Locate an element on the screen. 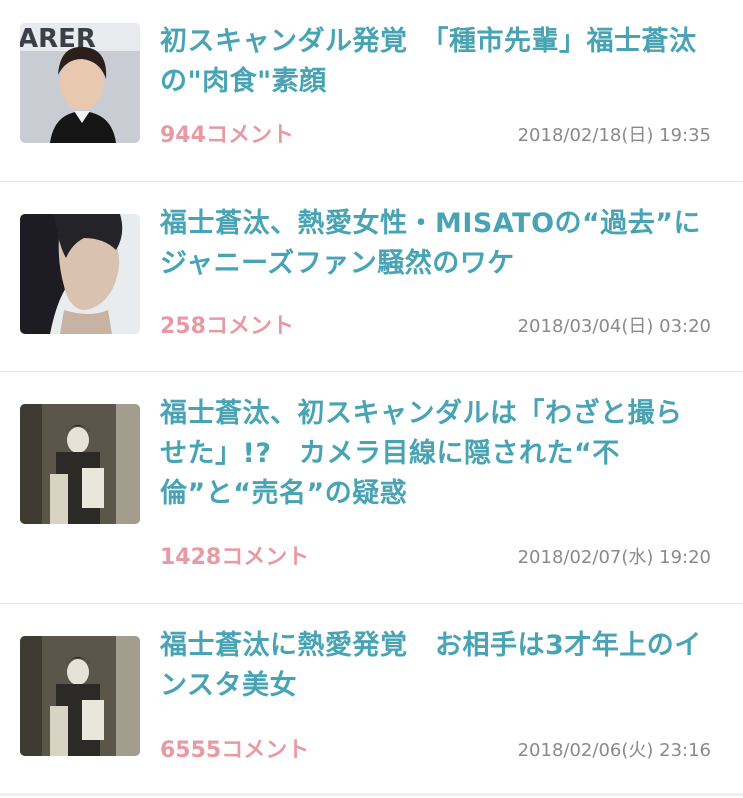 The width and height of the screenshot is (743, 798). comment-count: 6555コメント is located at coordinates (234, 751).